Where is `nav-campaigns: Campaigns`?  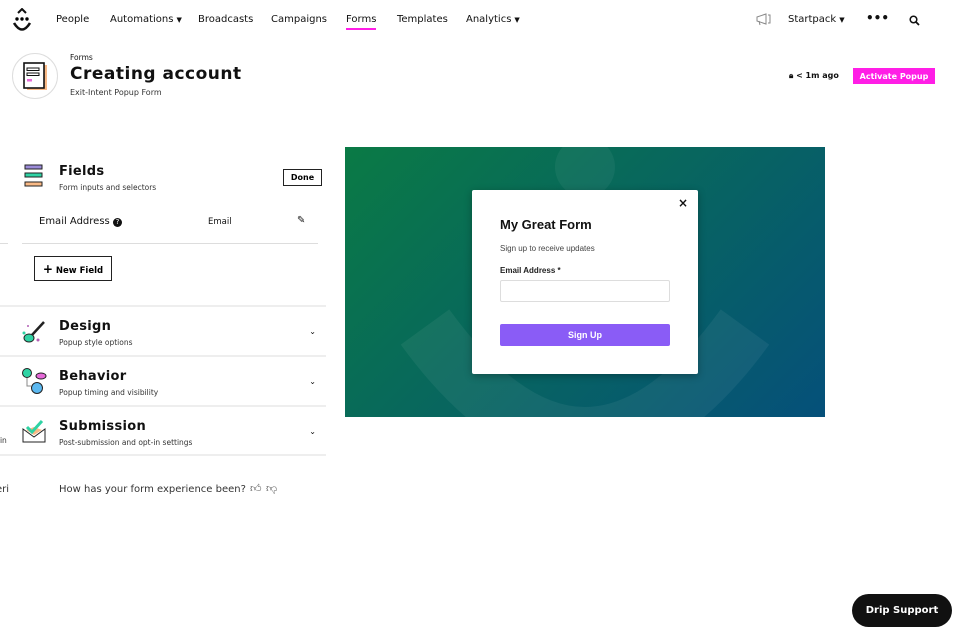
nav-campaigns: Campaigns is located at coordinates (299, 19).